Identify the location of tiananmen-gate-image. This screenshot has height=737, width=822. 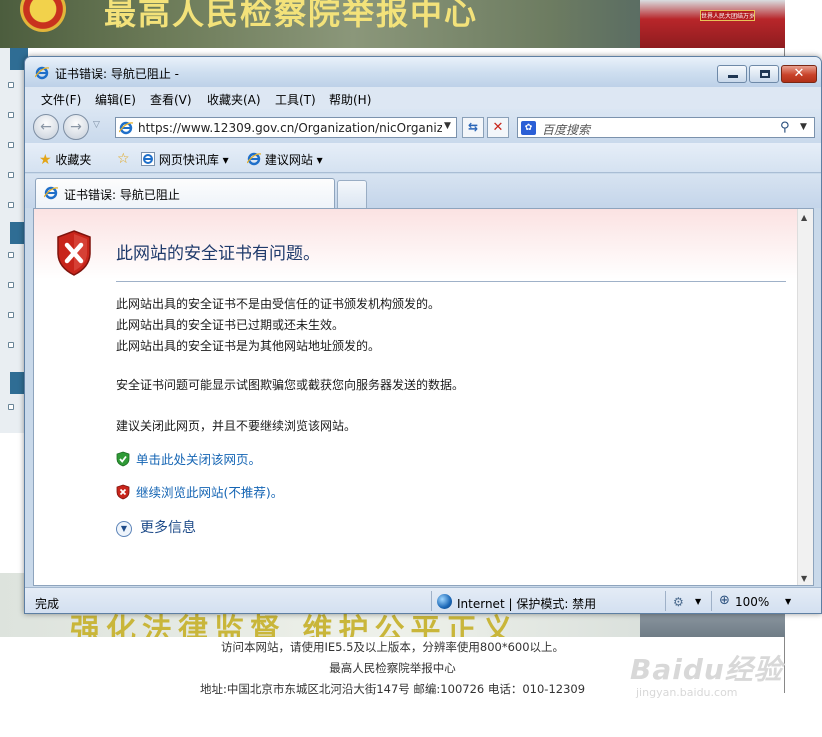
(712, 24).